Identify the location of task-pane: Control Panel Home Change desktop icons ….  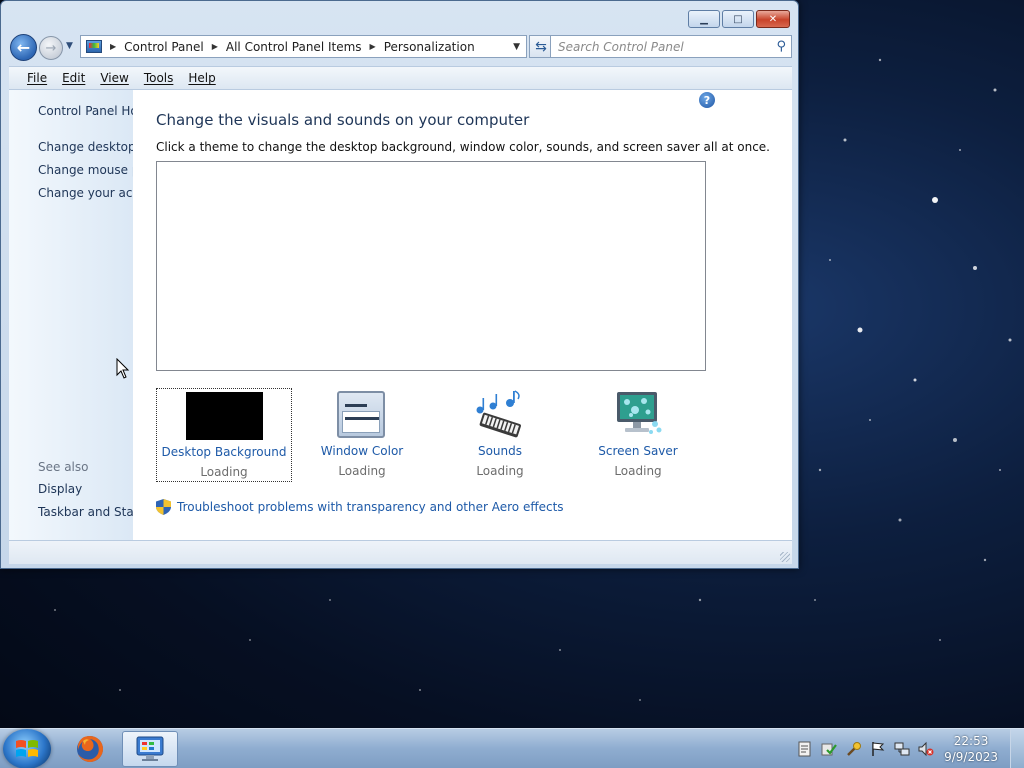
(71, 315).